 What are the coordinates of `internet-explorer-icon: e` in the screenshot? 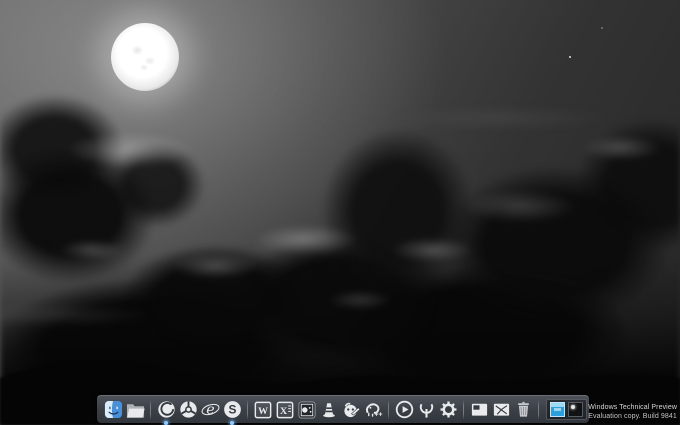 It's located at (210, 410).